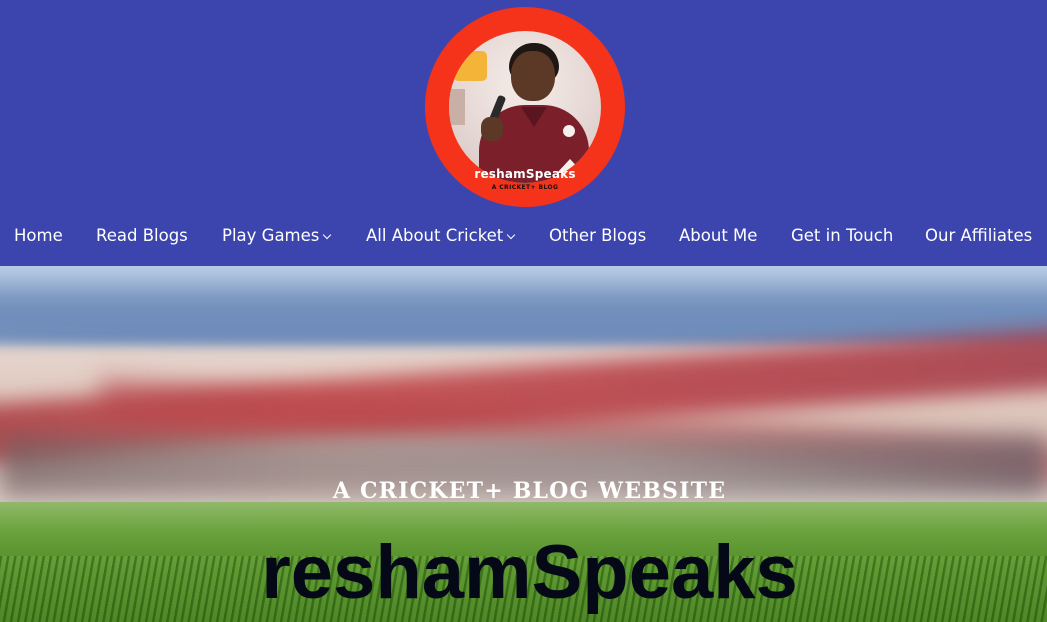  I want to click on logo-tagline: A CRICKET+ BLOG, so click(525, 187).